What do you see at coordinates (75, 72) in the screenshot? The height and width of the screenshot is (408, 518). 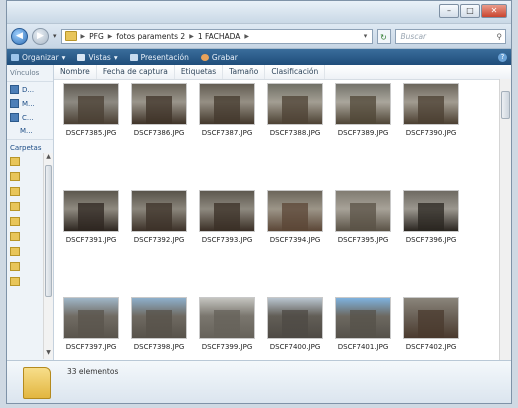 I see `column-header-name: Nombre` at bounding box center [75, 72].